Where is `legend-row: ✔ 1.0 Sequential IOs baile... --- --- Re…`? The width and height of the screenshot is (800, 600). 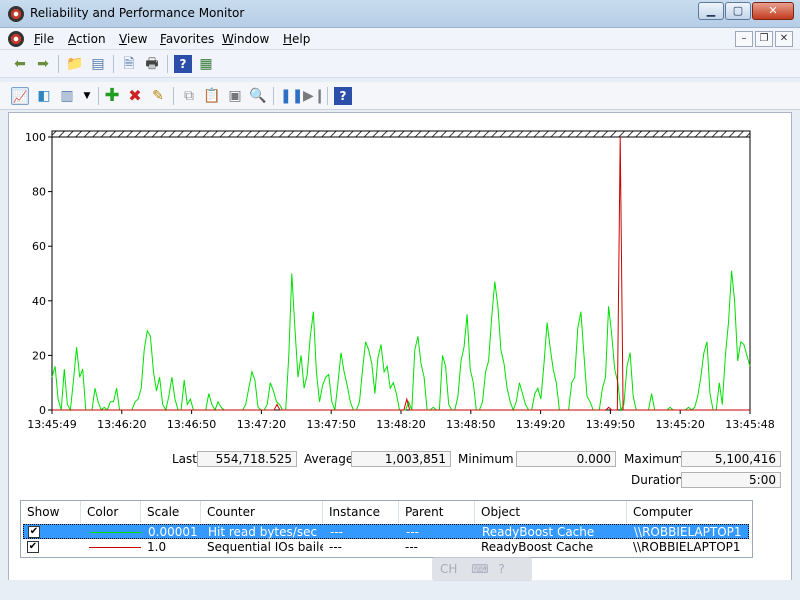
legend-row: ✔ 1.0 Sequential IOs baile... --- --- Re… is located at coordinates (386, 547).